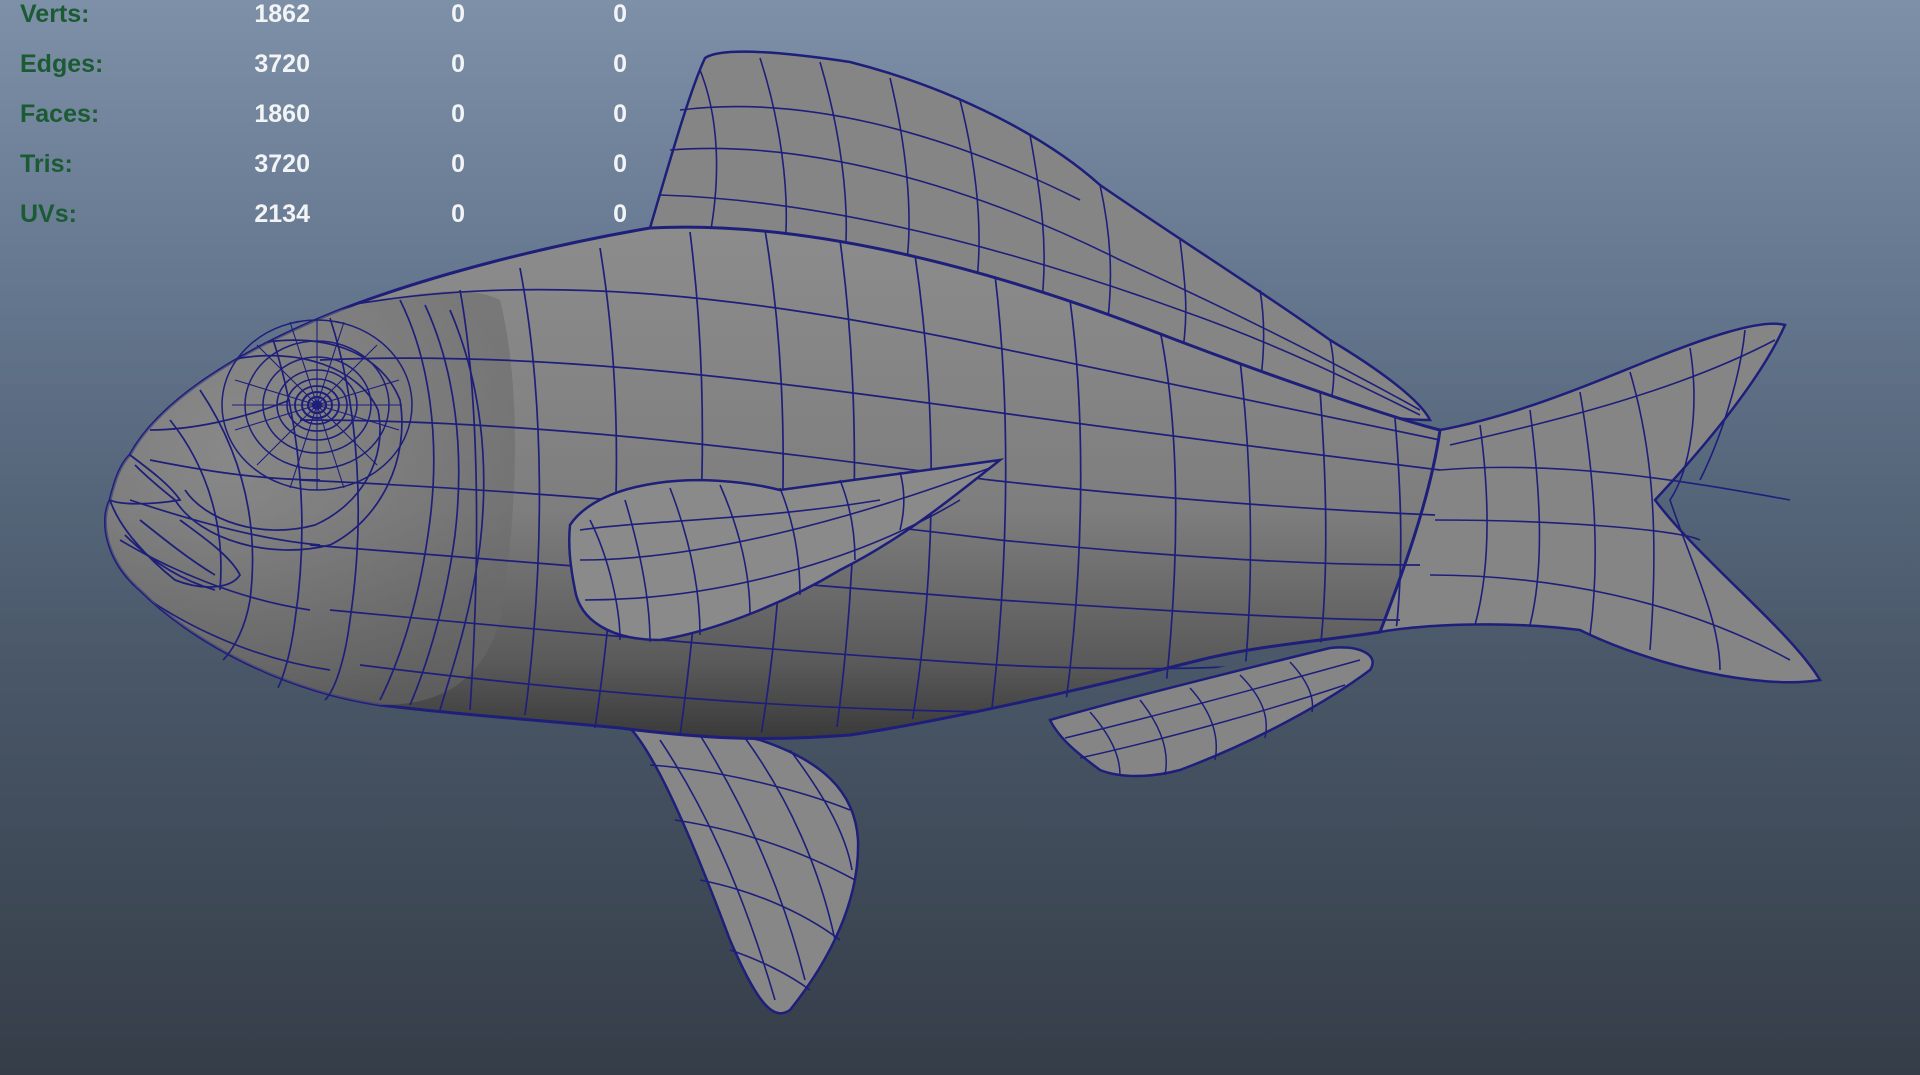  What do you see at coordinates (330, 165) in the screenshot?
I see `hud-row-tris: Tris: 3720 0 0` at bounding box center [330, 165].